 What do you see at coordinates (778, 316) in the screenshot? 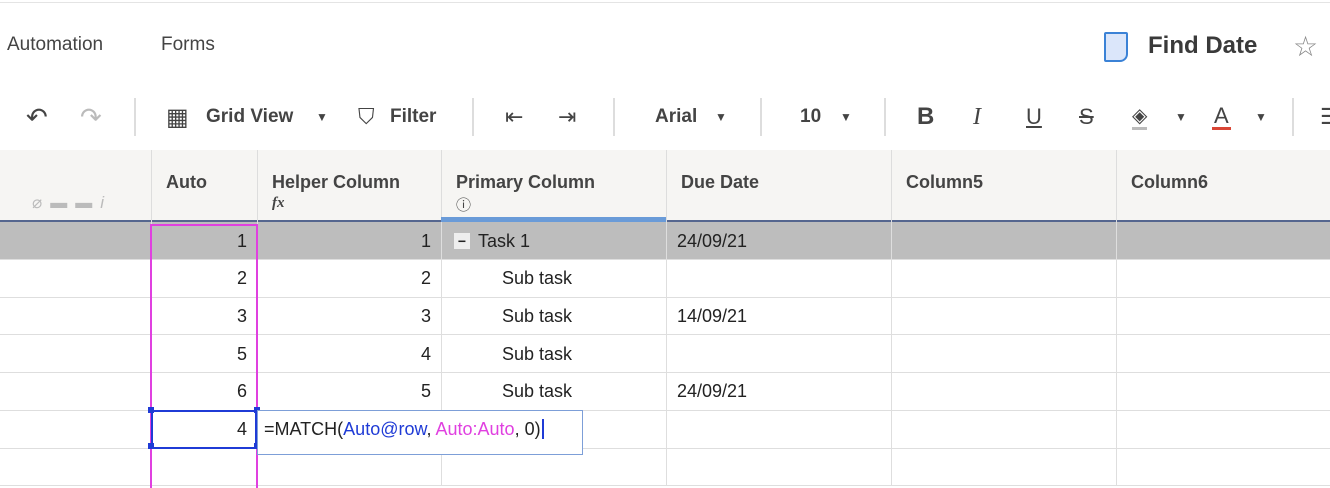
I see `cell-due-date: 14/09/21` at bounding box center [778, 316].